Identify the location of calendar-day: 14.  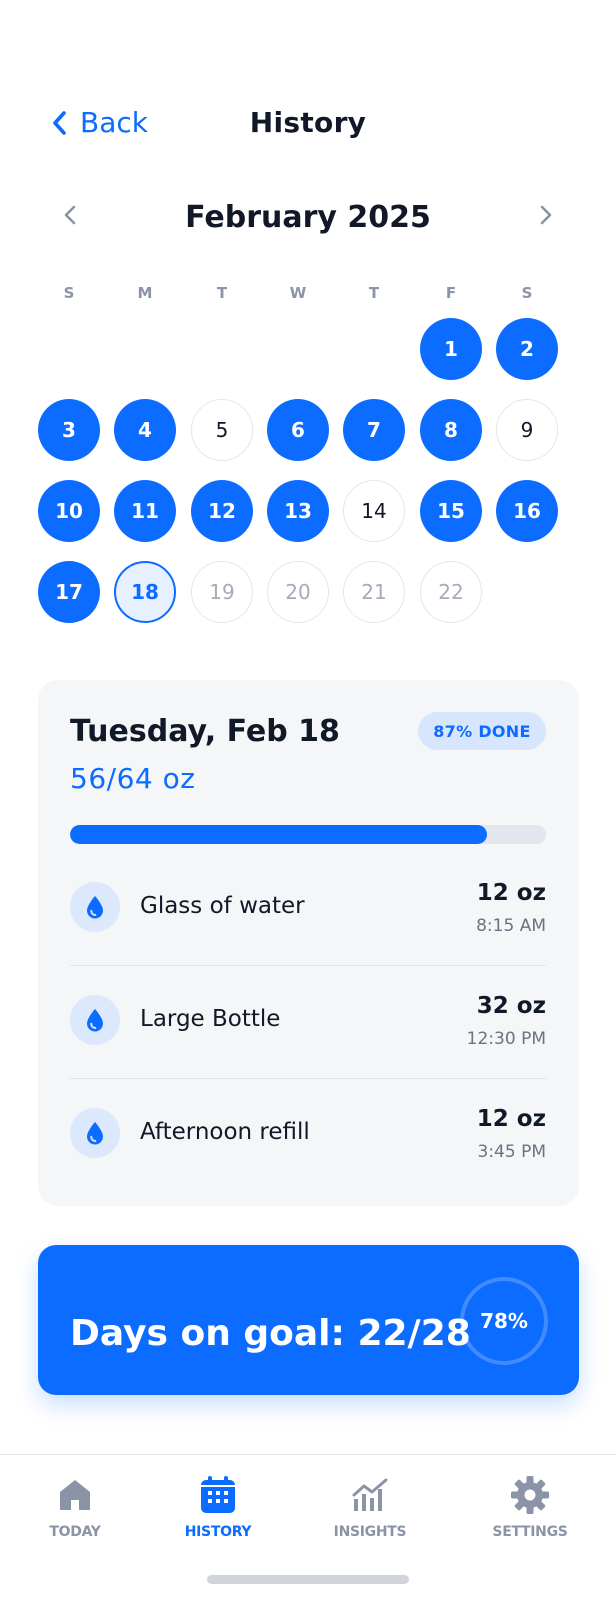
(374, 511).